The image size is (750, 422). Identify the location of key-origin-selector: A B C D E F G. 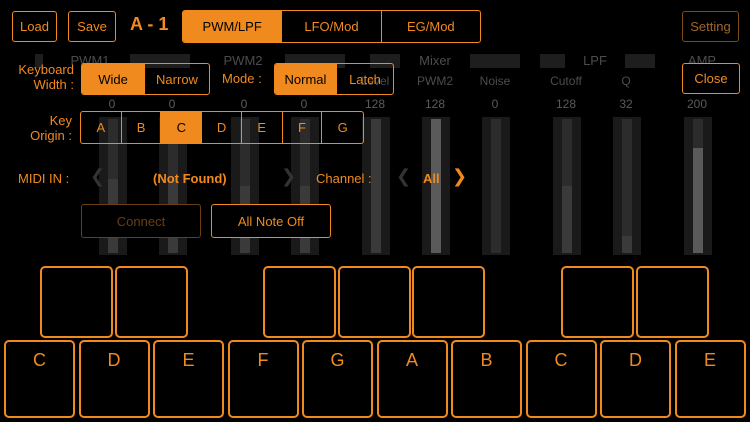
(222, 127).